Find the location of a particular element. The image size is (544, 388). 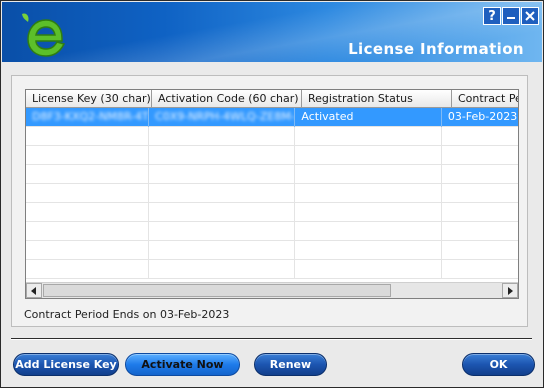

activation-code-cell: C0X9-NRPH-4WLQ-ZE8M-2K is located at coordinates (222, 117).